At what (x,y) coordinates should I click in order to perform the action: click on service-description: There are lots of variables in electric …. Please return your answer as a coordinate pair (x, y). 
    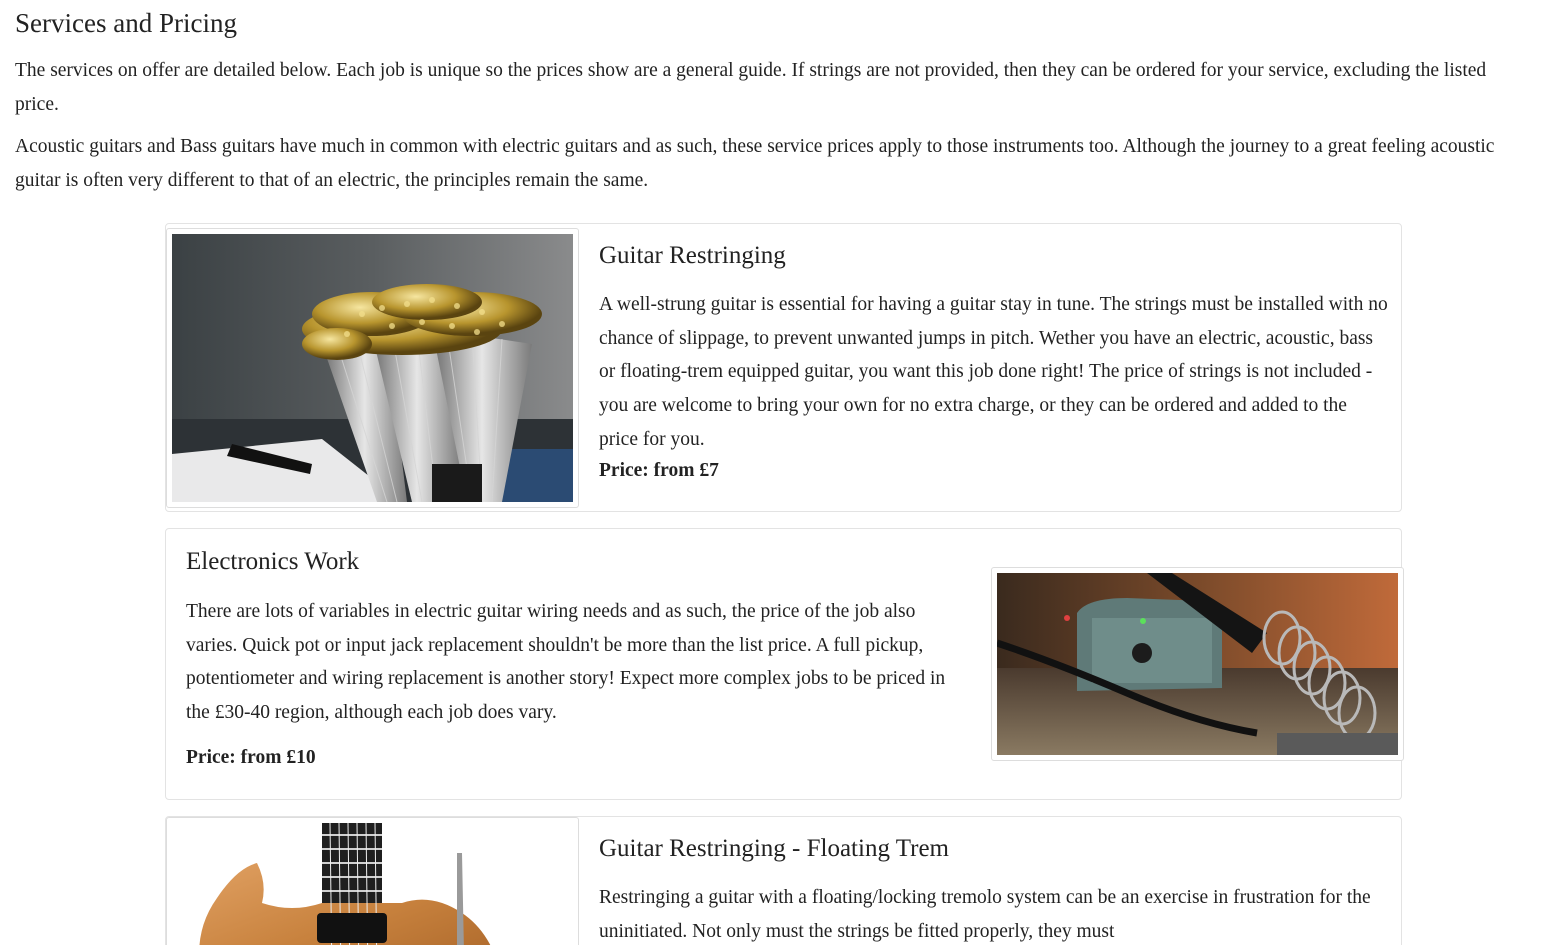
    Looking at the image, I should click on (566, 662).